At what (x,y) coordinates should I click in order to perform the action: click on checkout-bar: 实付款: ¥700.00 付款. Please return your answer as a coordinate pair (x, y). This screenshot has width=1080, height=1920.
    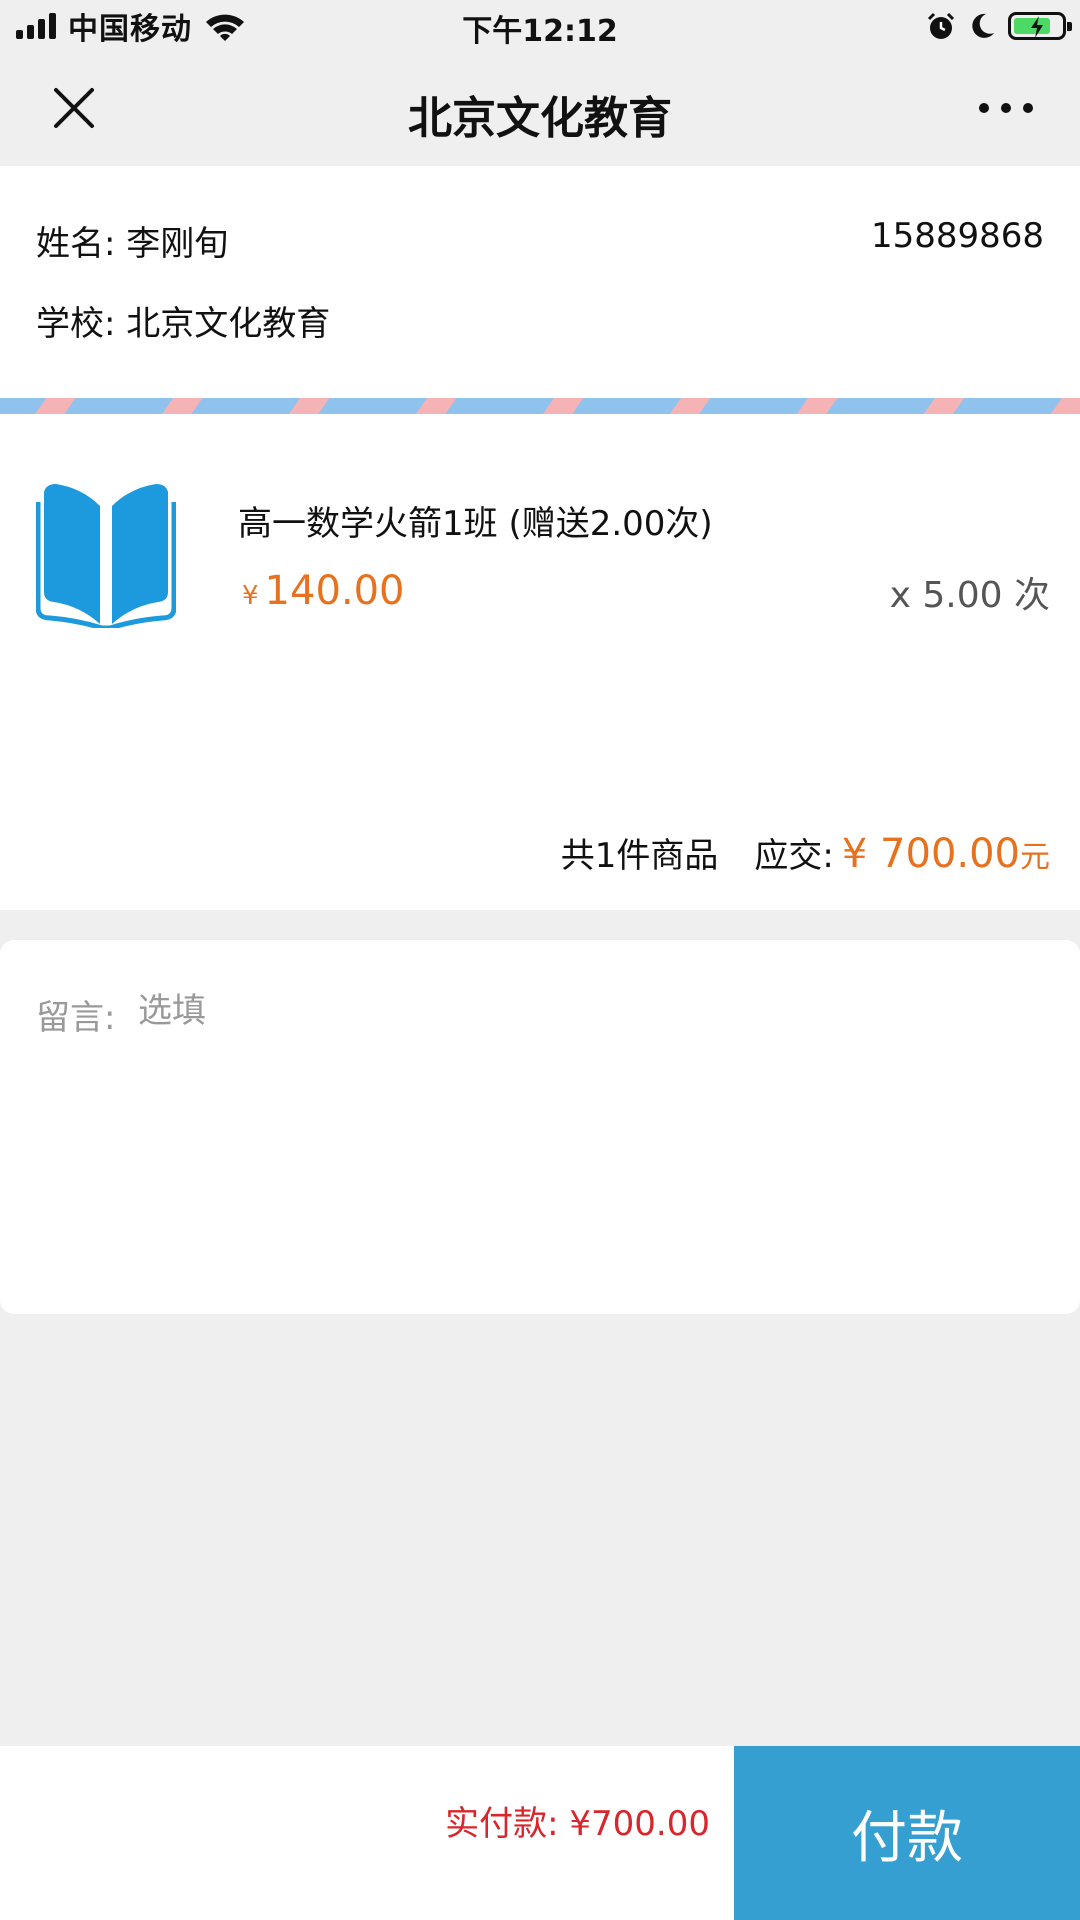
    Looking at the image, I should click on (540, 1833).